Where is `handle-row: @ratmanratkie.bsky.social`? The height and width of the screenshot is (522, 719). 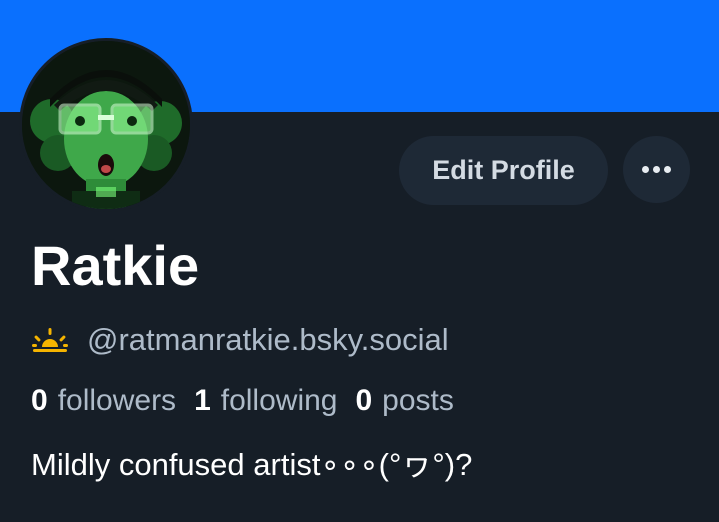 handle-row: @ratmanratkie.bsky.social is located at coordinates (240, 340).